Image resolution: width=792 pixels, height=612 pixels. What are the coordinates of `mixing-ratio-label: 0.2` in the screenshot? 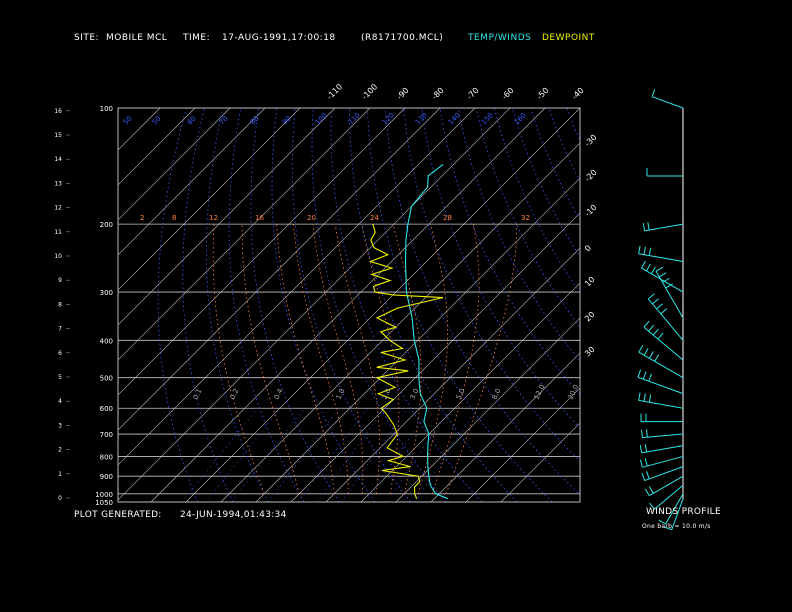 It's located at (235, 393).